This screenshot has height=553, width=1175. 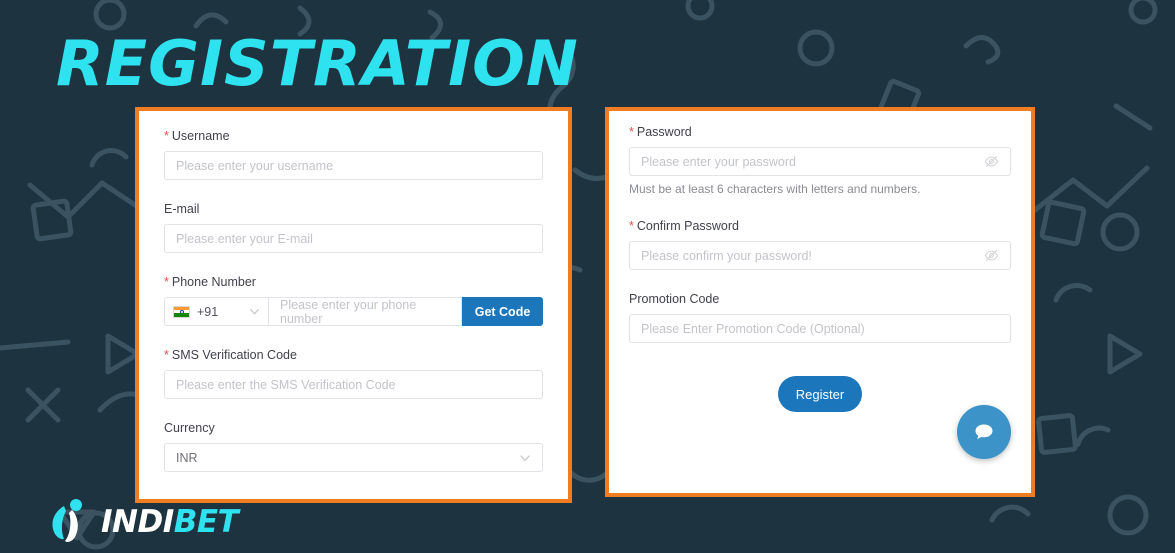 I want to click on currency-select: INR, so click(x=353, y=457).